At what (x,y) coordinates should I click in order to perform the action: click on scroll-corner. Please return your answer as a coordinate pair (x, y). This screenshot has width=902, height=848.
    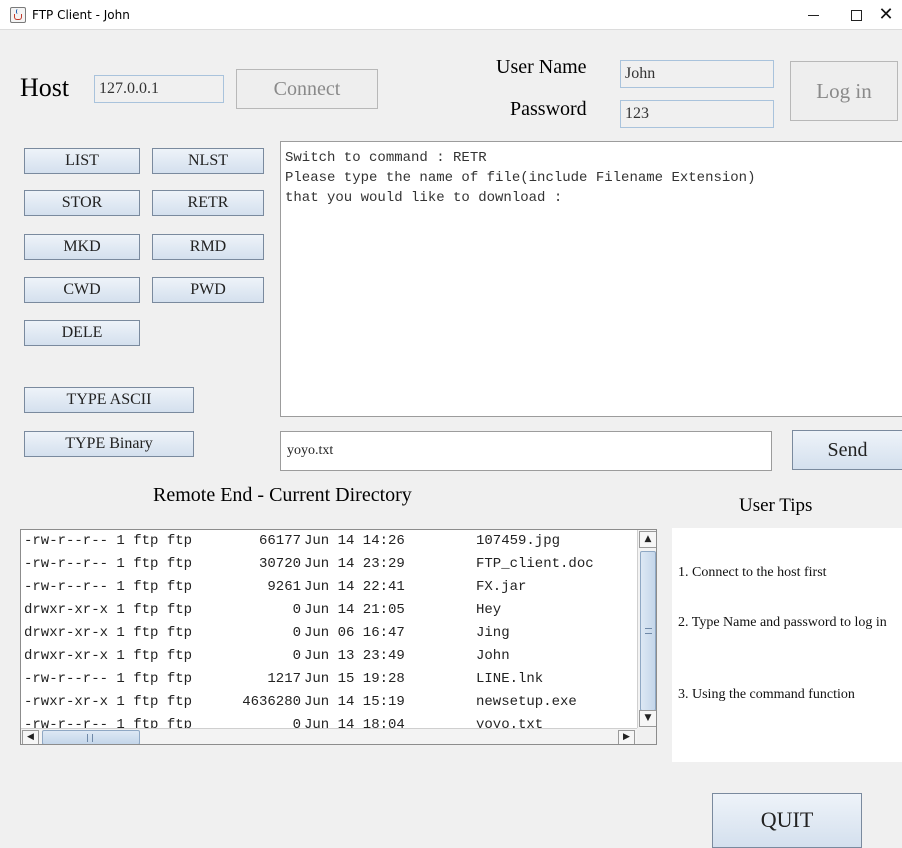
    Looking at the image, I should click on (646, 736).